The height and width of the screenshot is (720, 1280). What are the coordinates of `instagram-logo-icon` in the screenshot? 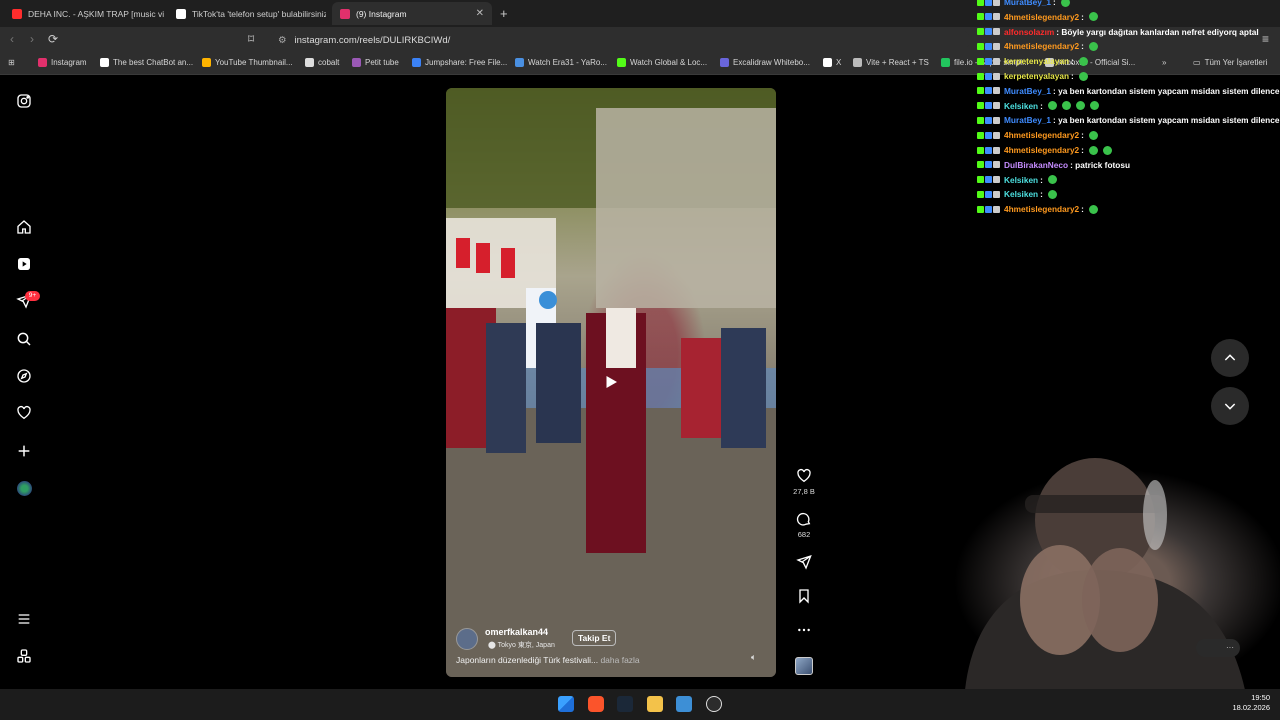 It's located at (24, 101).